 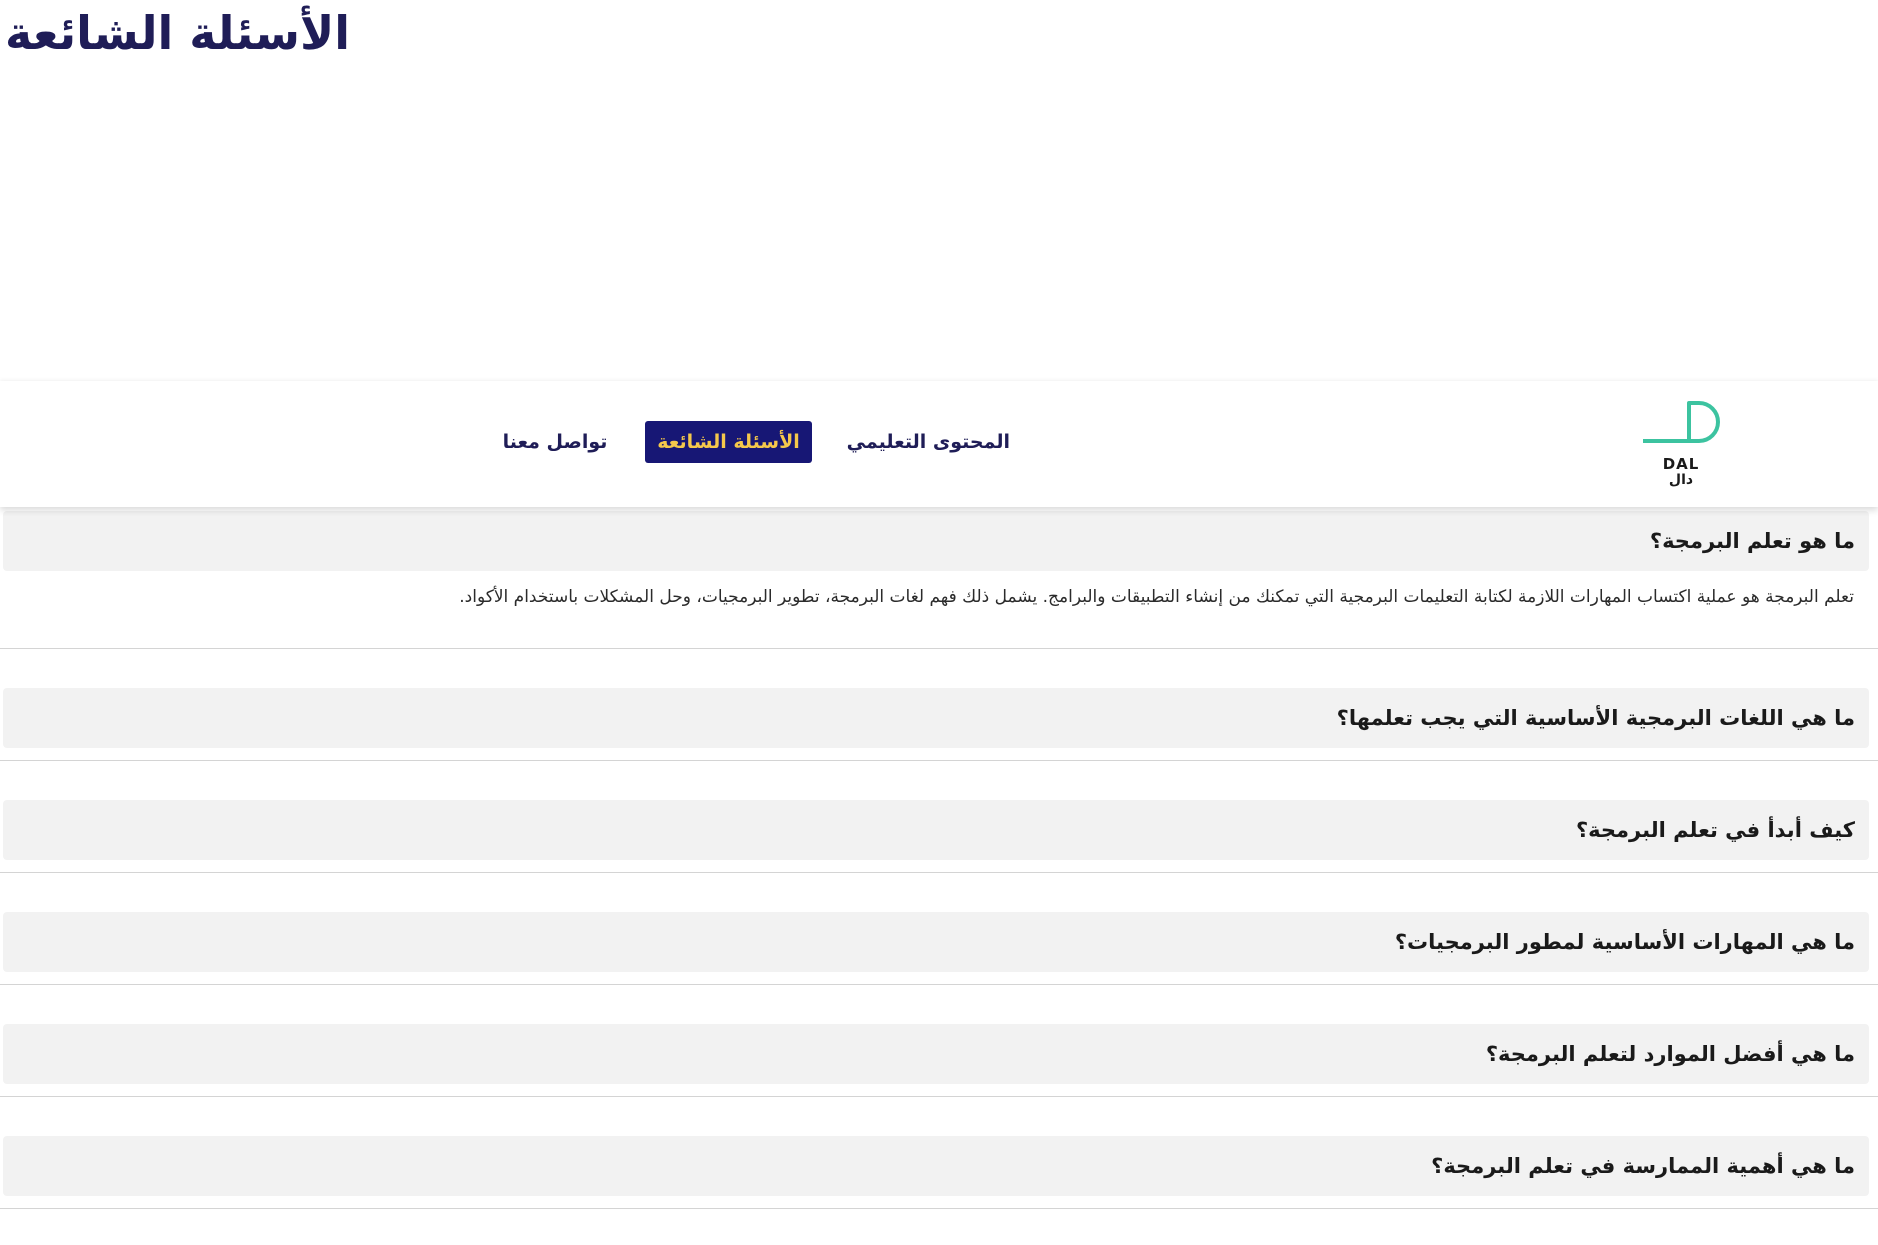 I want to click on faq-item: ما هي أهمية الممارسة في تعلم البرمجة؟, so click(x=939, y=1153).